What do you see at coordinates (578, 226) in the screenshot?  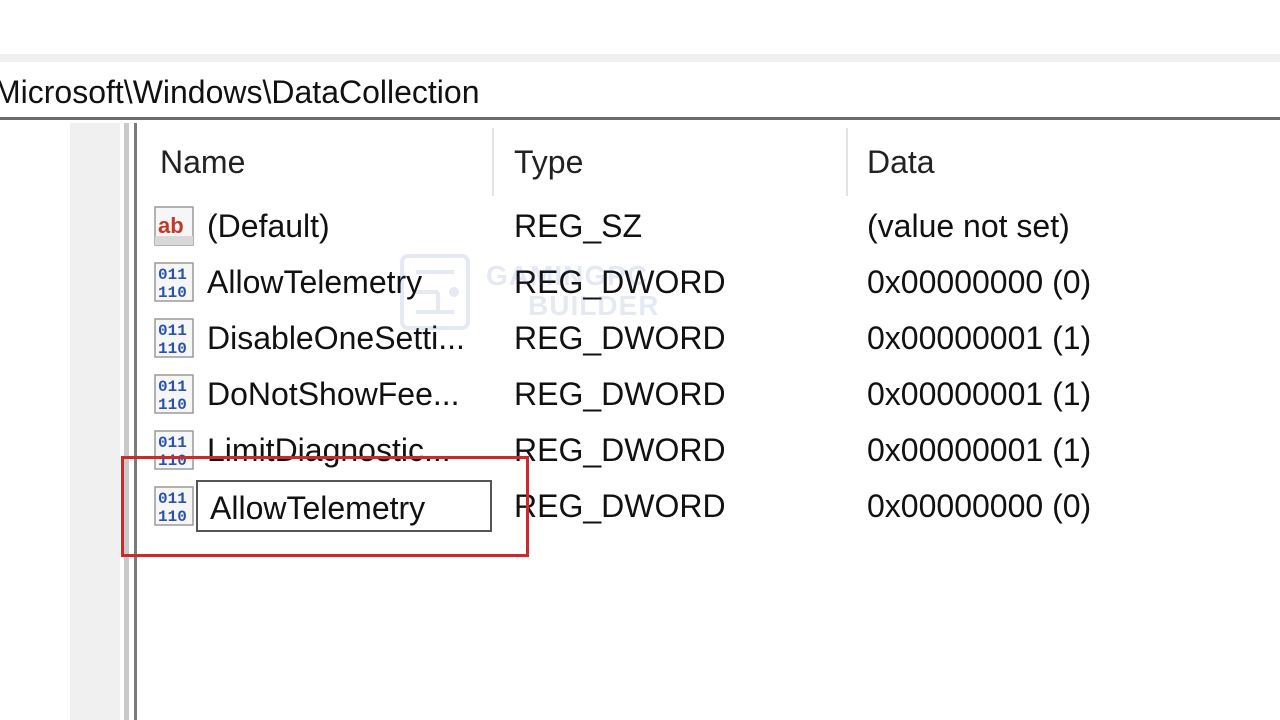 I see `value-type: REG_SZ` at bounding box center [578, 226].